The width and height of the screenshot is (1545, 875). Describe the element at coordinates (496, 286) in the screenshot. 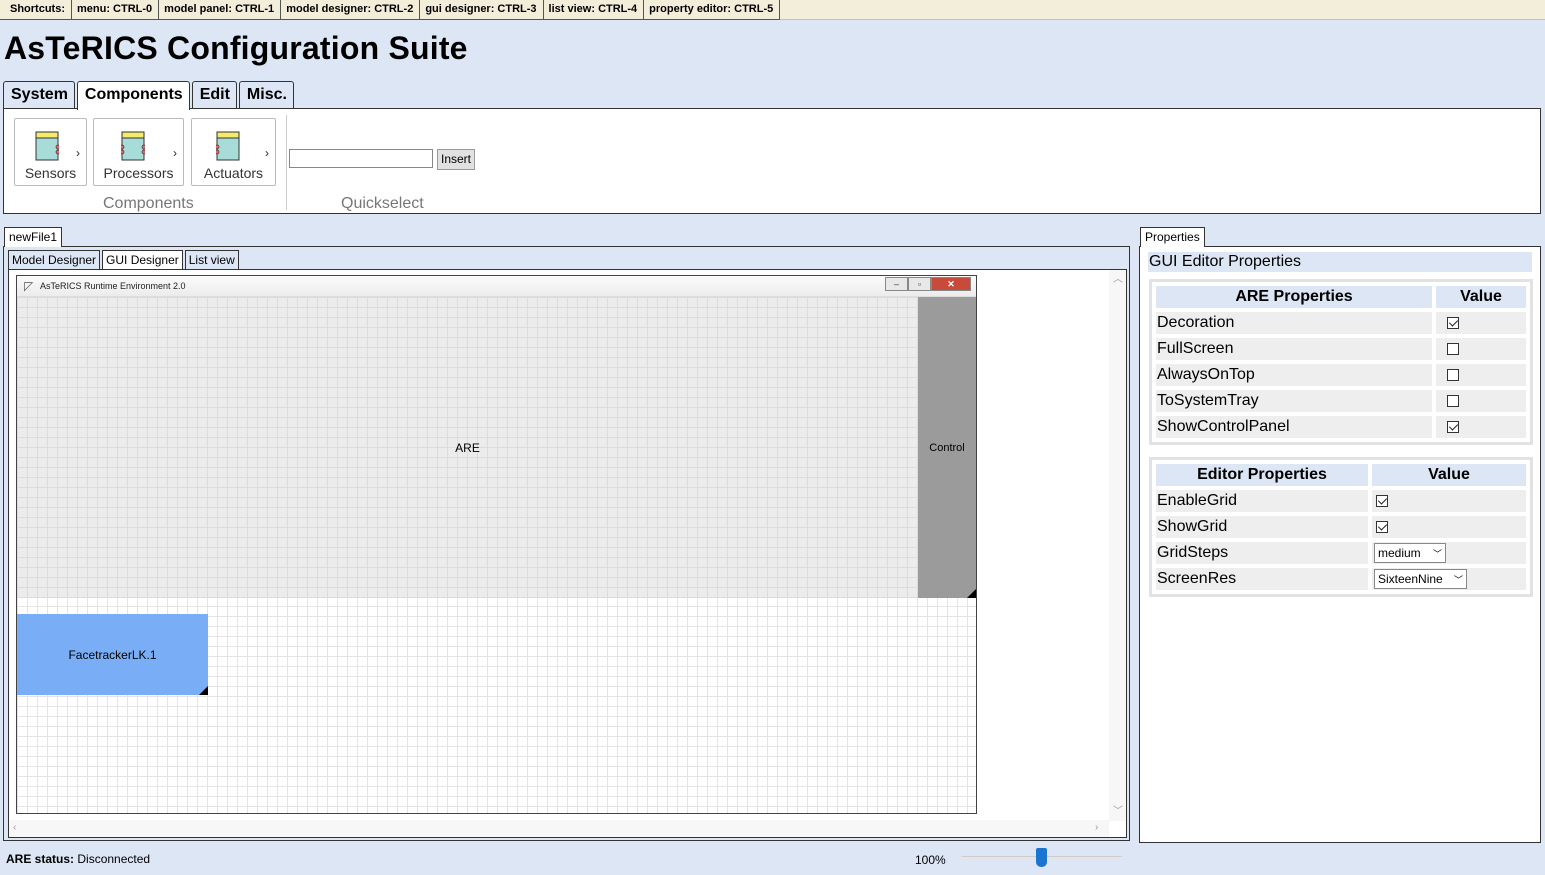

I see `are-window-titlebar: ◸ AsTeRICS Runtime Environment 2.0 – ▫ ✕` at that location.